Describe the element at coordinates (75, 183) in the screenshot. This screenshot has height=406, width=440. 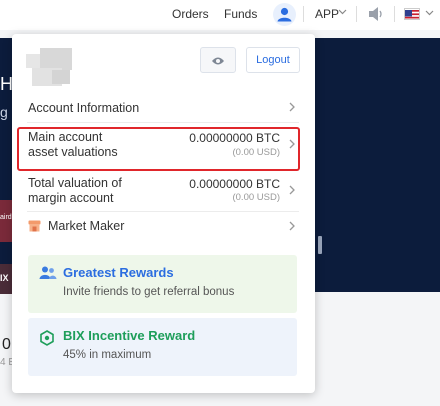
I see `row-label-line1: Total valuation of` at that location.